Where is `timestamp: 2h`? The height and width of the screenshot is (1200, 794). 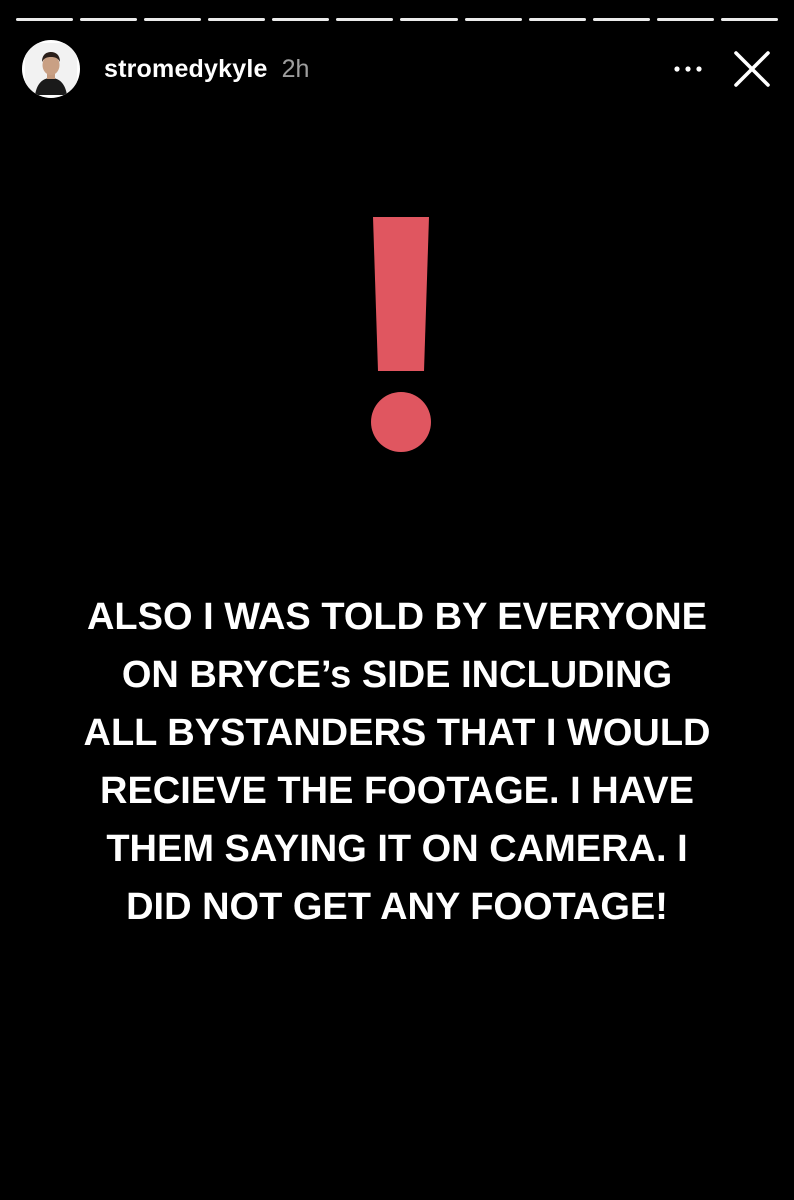
timestamp: 2h is located at coordinates (295, 68).